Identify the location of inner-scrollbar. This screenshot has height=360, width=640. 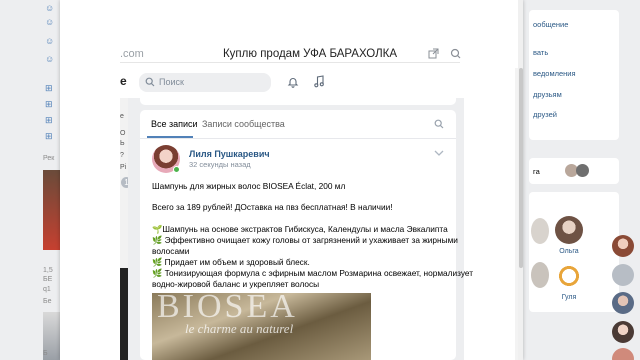
(516, 214).